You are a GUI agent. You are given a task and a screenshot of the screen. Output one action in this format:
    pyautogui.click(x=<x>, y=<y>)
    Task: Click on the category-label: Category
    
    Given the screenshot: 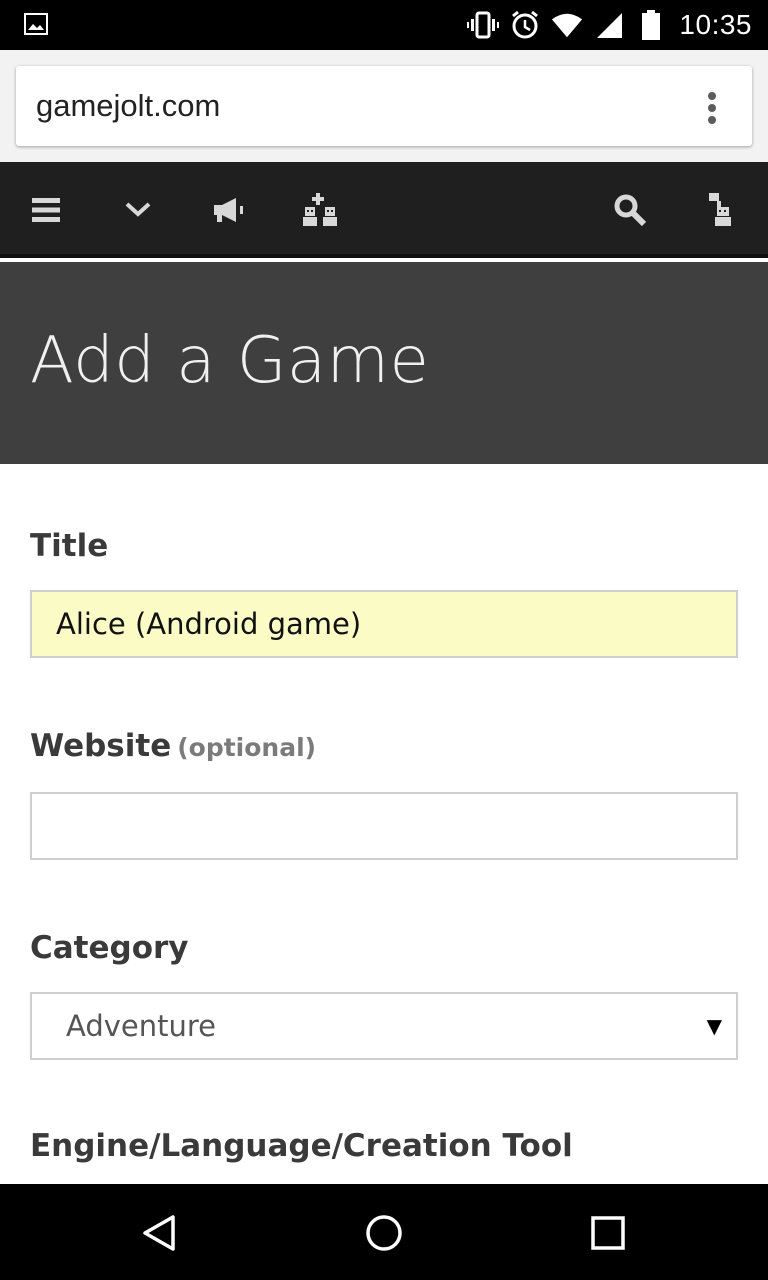 What is the action you would take?
    pyautogui.click(x=109, y=948)
    